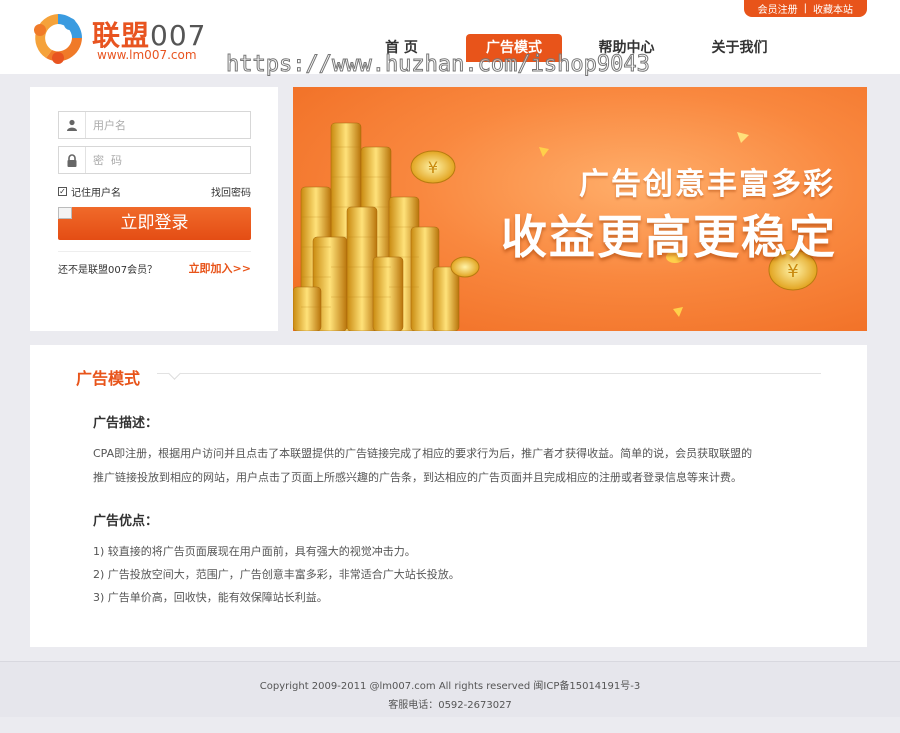 This screenshot has width=900, height=733. What do you see at coordinates (96, 193) in the screenshot?
I see `remember-label: 记住用户名` at bounding box center [96, 193].